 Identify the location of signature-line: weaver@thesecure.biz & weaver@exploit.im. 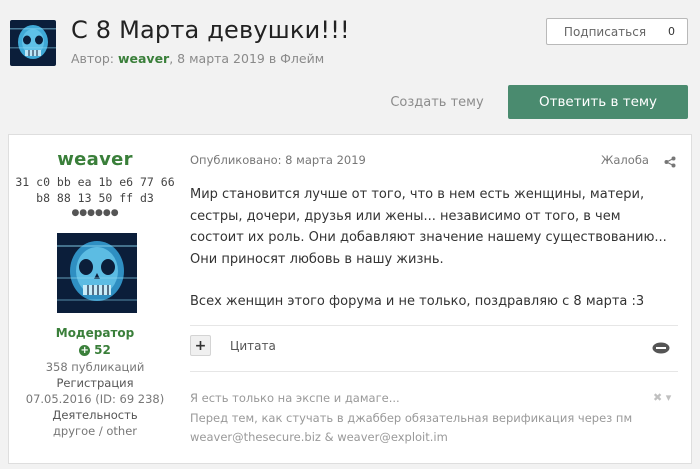
(319, 437).